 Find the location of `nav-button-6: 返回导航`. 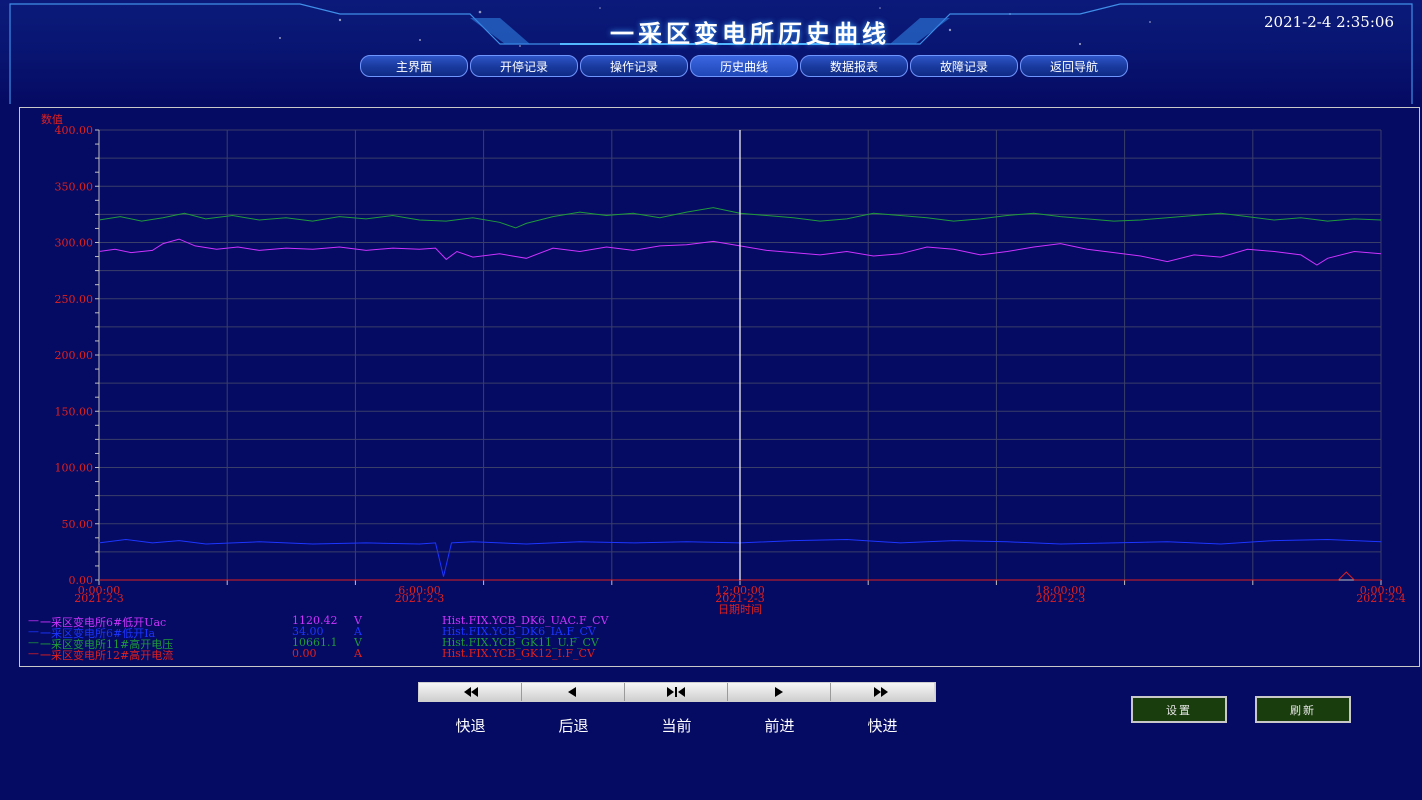

nav-button-6: 返回导航 is located at coordinates (1074, 66).